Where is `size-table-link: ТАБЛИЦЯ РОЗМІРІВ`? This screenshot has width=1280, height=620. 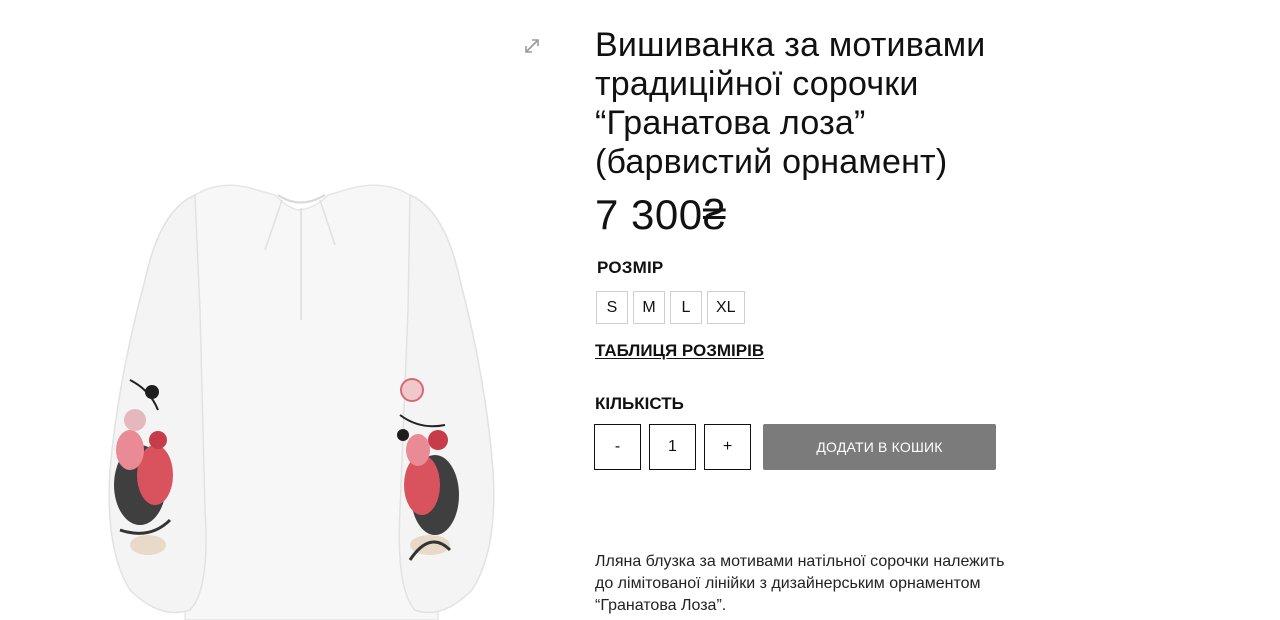
size-table-link: ТАБЛИЦЯ РОЗМІРІВ is located at coordinates (679, 351).